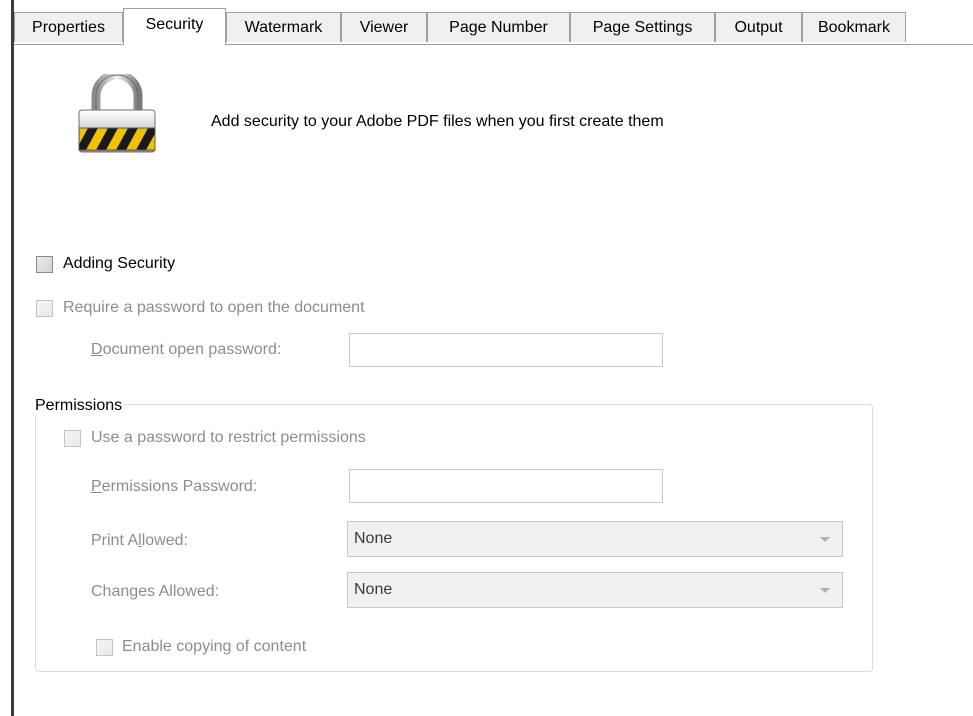  What do you see at coordinates (12, 358) in the screenshot?
I see `window-left-border` at bounding box center [12, 358].